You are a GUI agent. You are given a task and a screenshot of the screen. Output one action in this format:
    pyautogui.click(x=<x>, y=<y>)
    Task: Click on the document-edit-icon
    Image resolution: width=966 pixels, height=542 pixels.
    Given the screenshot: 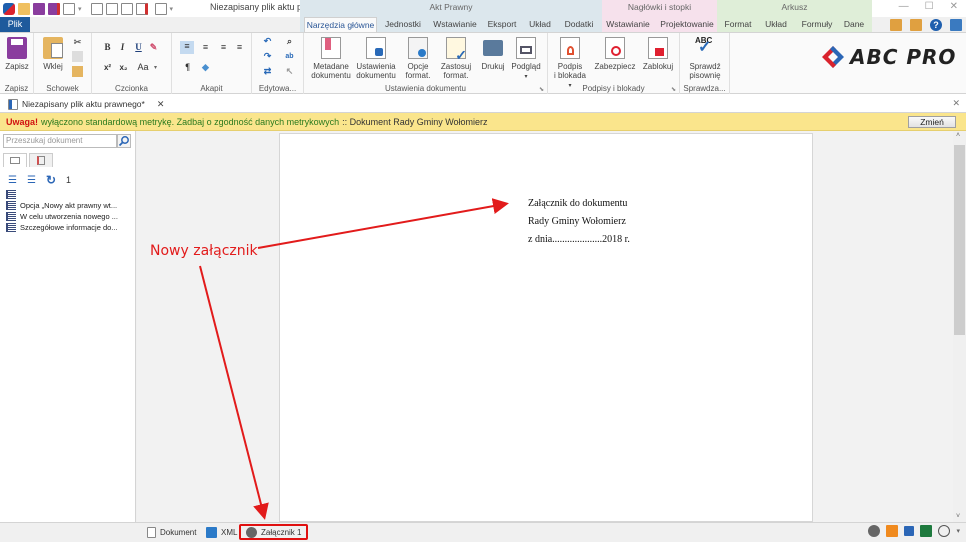 What is the action you would take?
    pyautogui.click(x=126, y=8)
    